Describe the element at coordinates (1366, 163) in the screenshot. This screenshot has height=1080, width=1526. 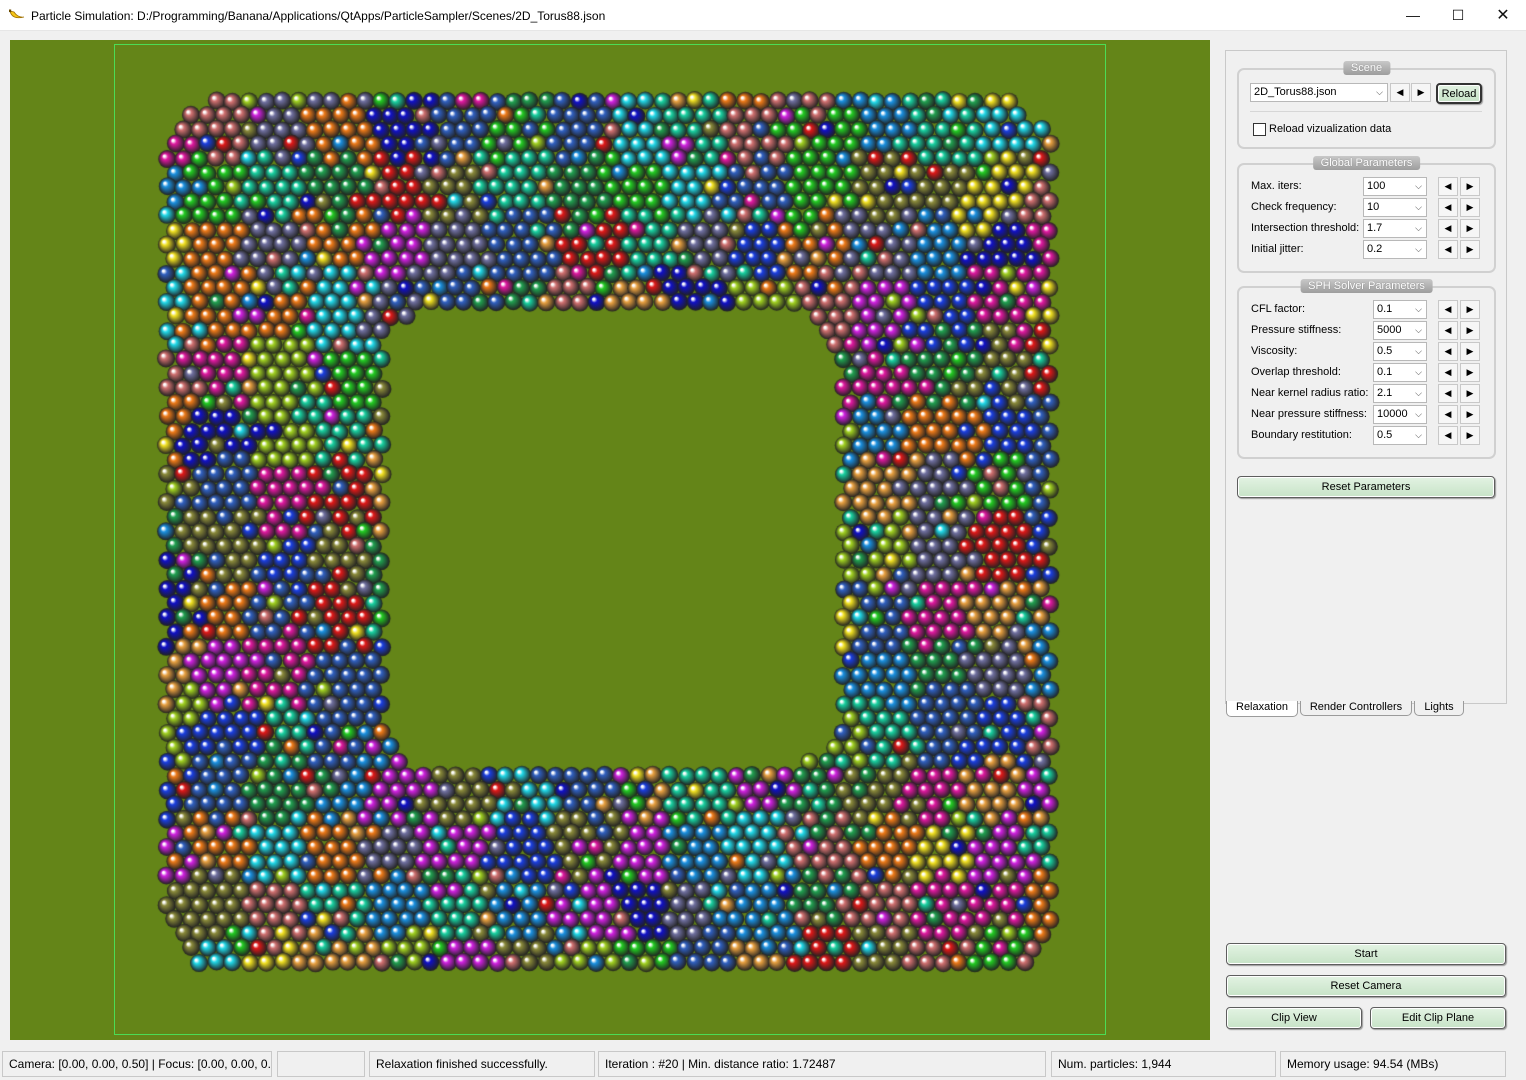
I see `global-parameters-title: Global Parameters` at that location.